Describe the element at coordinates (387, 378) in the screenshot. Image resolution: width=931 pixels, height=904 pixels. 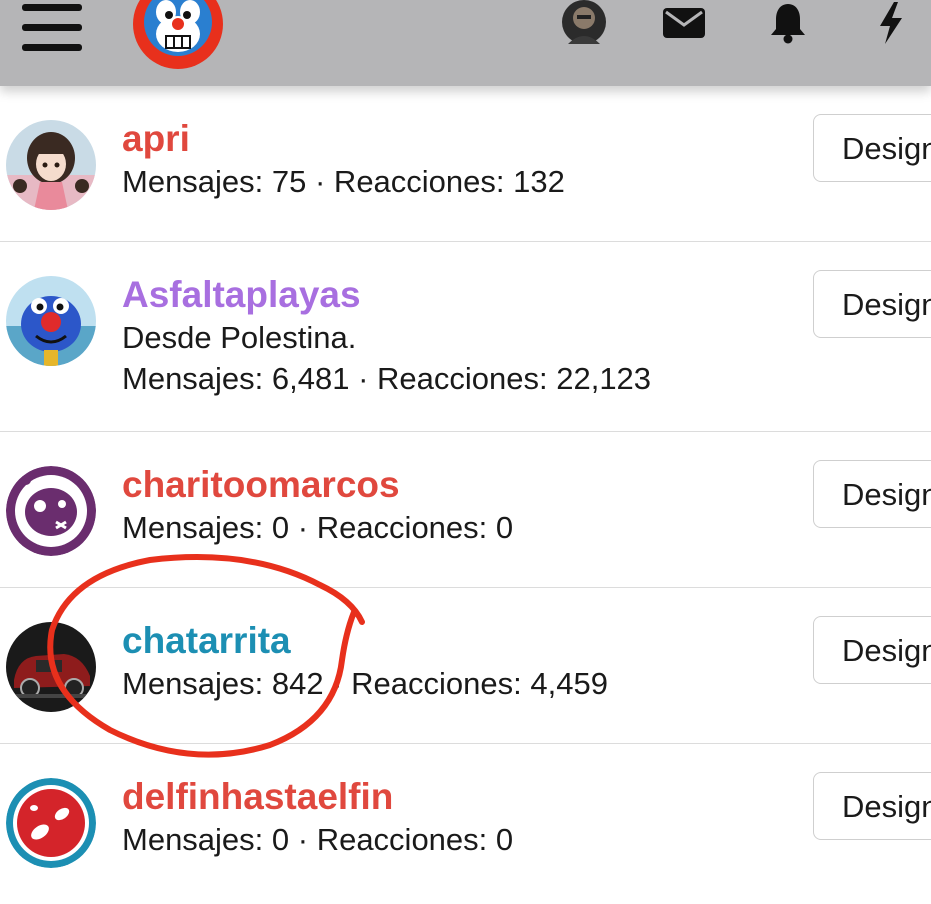
I see `member-stats: Mensajes: 6,481 · Reacciones: 22,123` at that location.